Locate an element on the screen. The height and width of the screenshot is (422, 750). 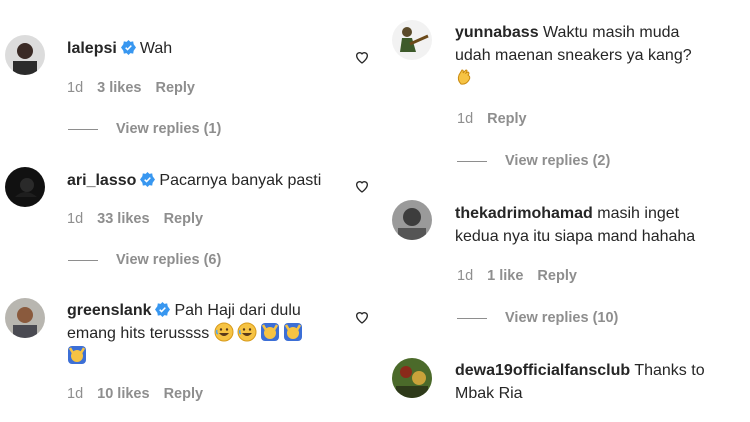
comment-body: lalepsi Wah is located at coordinates (119, 48).